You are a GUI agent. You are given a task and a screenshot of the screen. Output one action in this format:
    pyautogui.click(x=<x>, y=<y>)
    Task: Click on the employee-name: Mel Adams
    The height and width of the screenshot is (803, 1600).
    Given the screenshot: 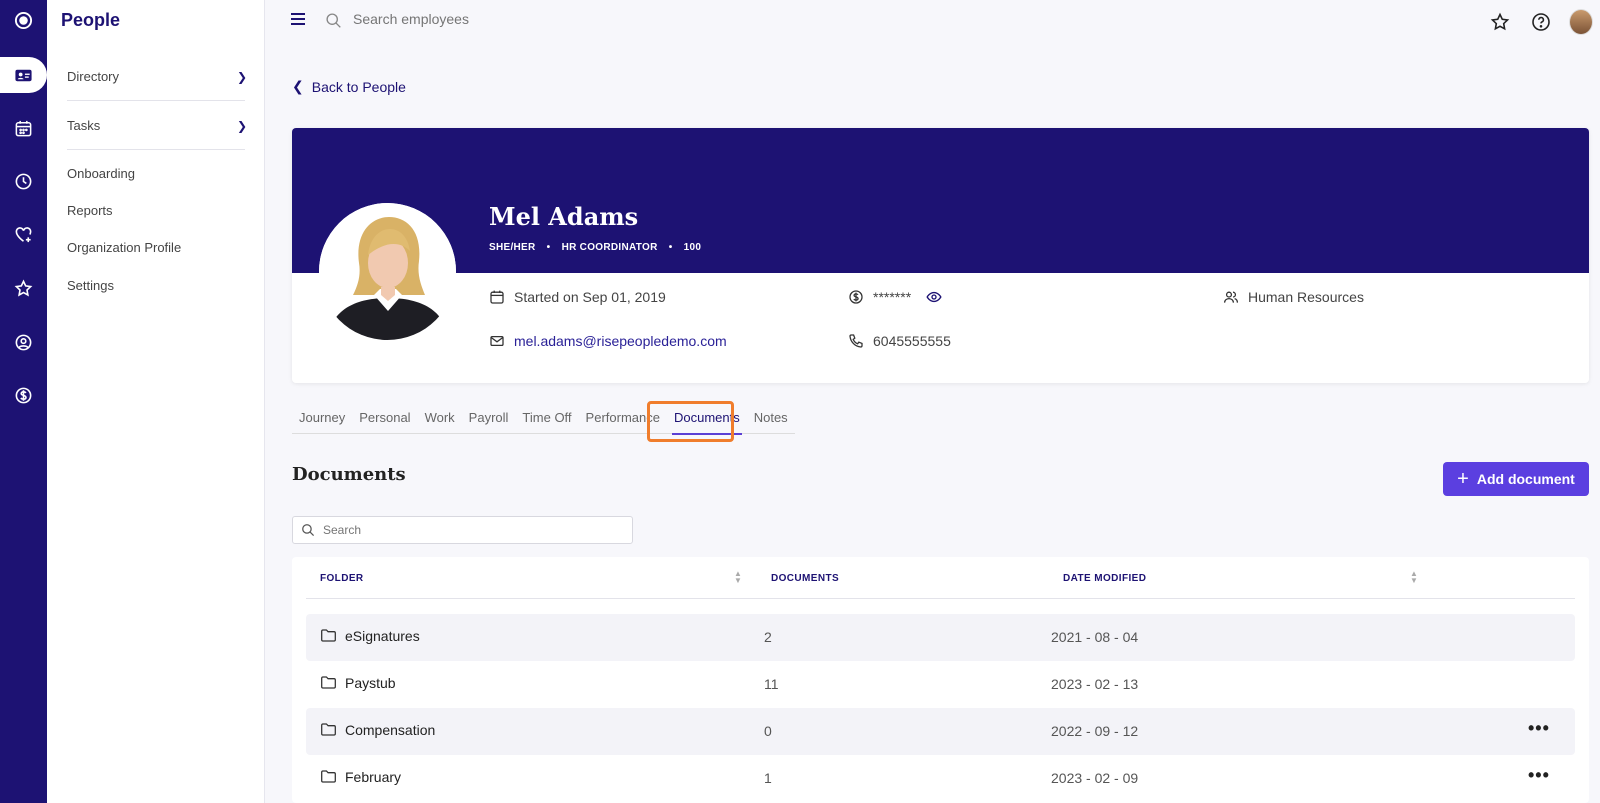 What is the action you would take?
    pyautogui.click(x=564, y=216)
    